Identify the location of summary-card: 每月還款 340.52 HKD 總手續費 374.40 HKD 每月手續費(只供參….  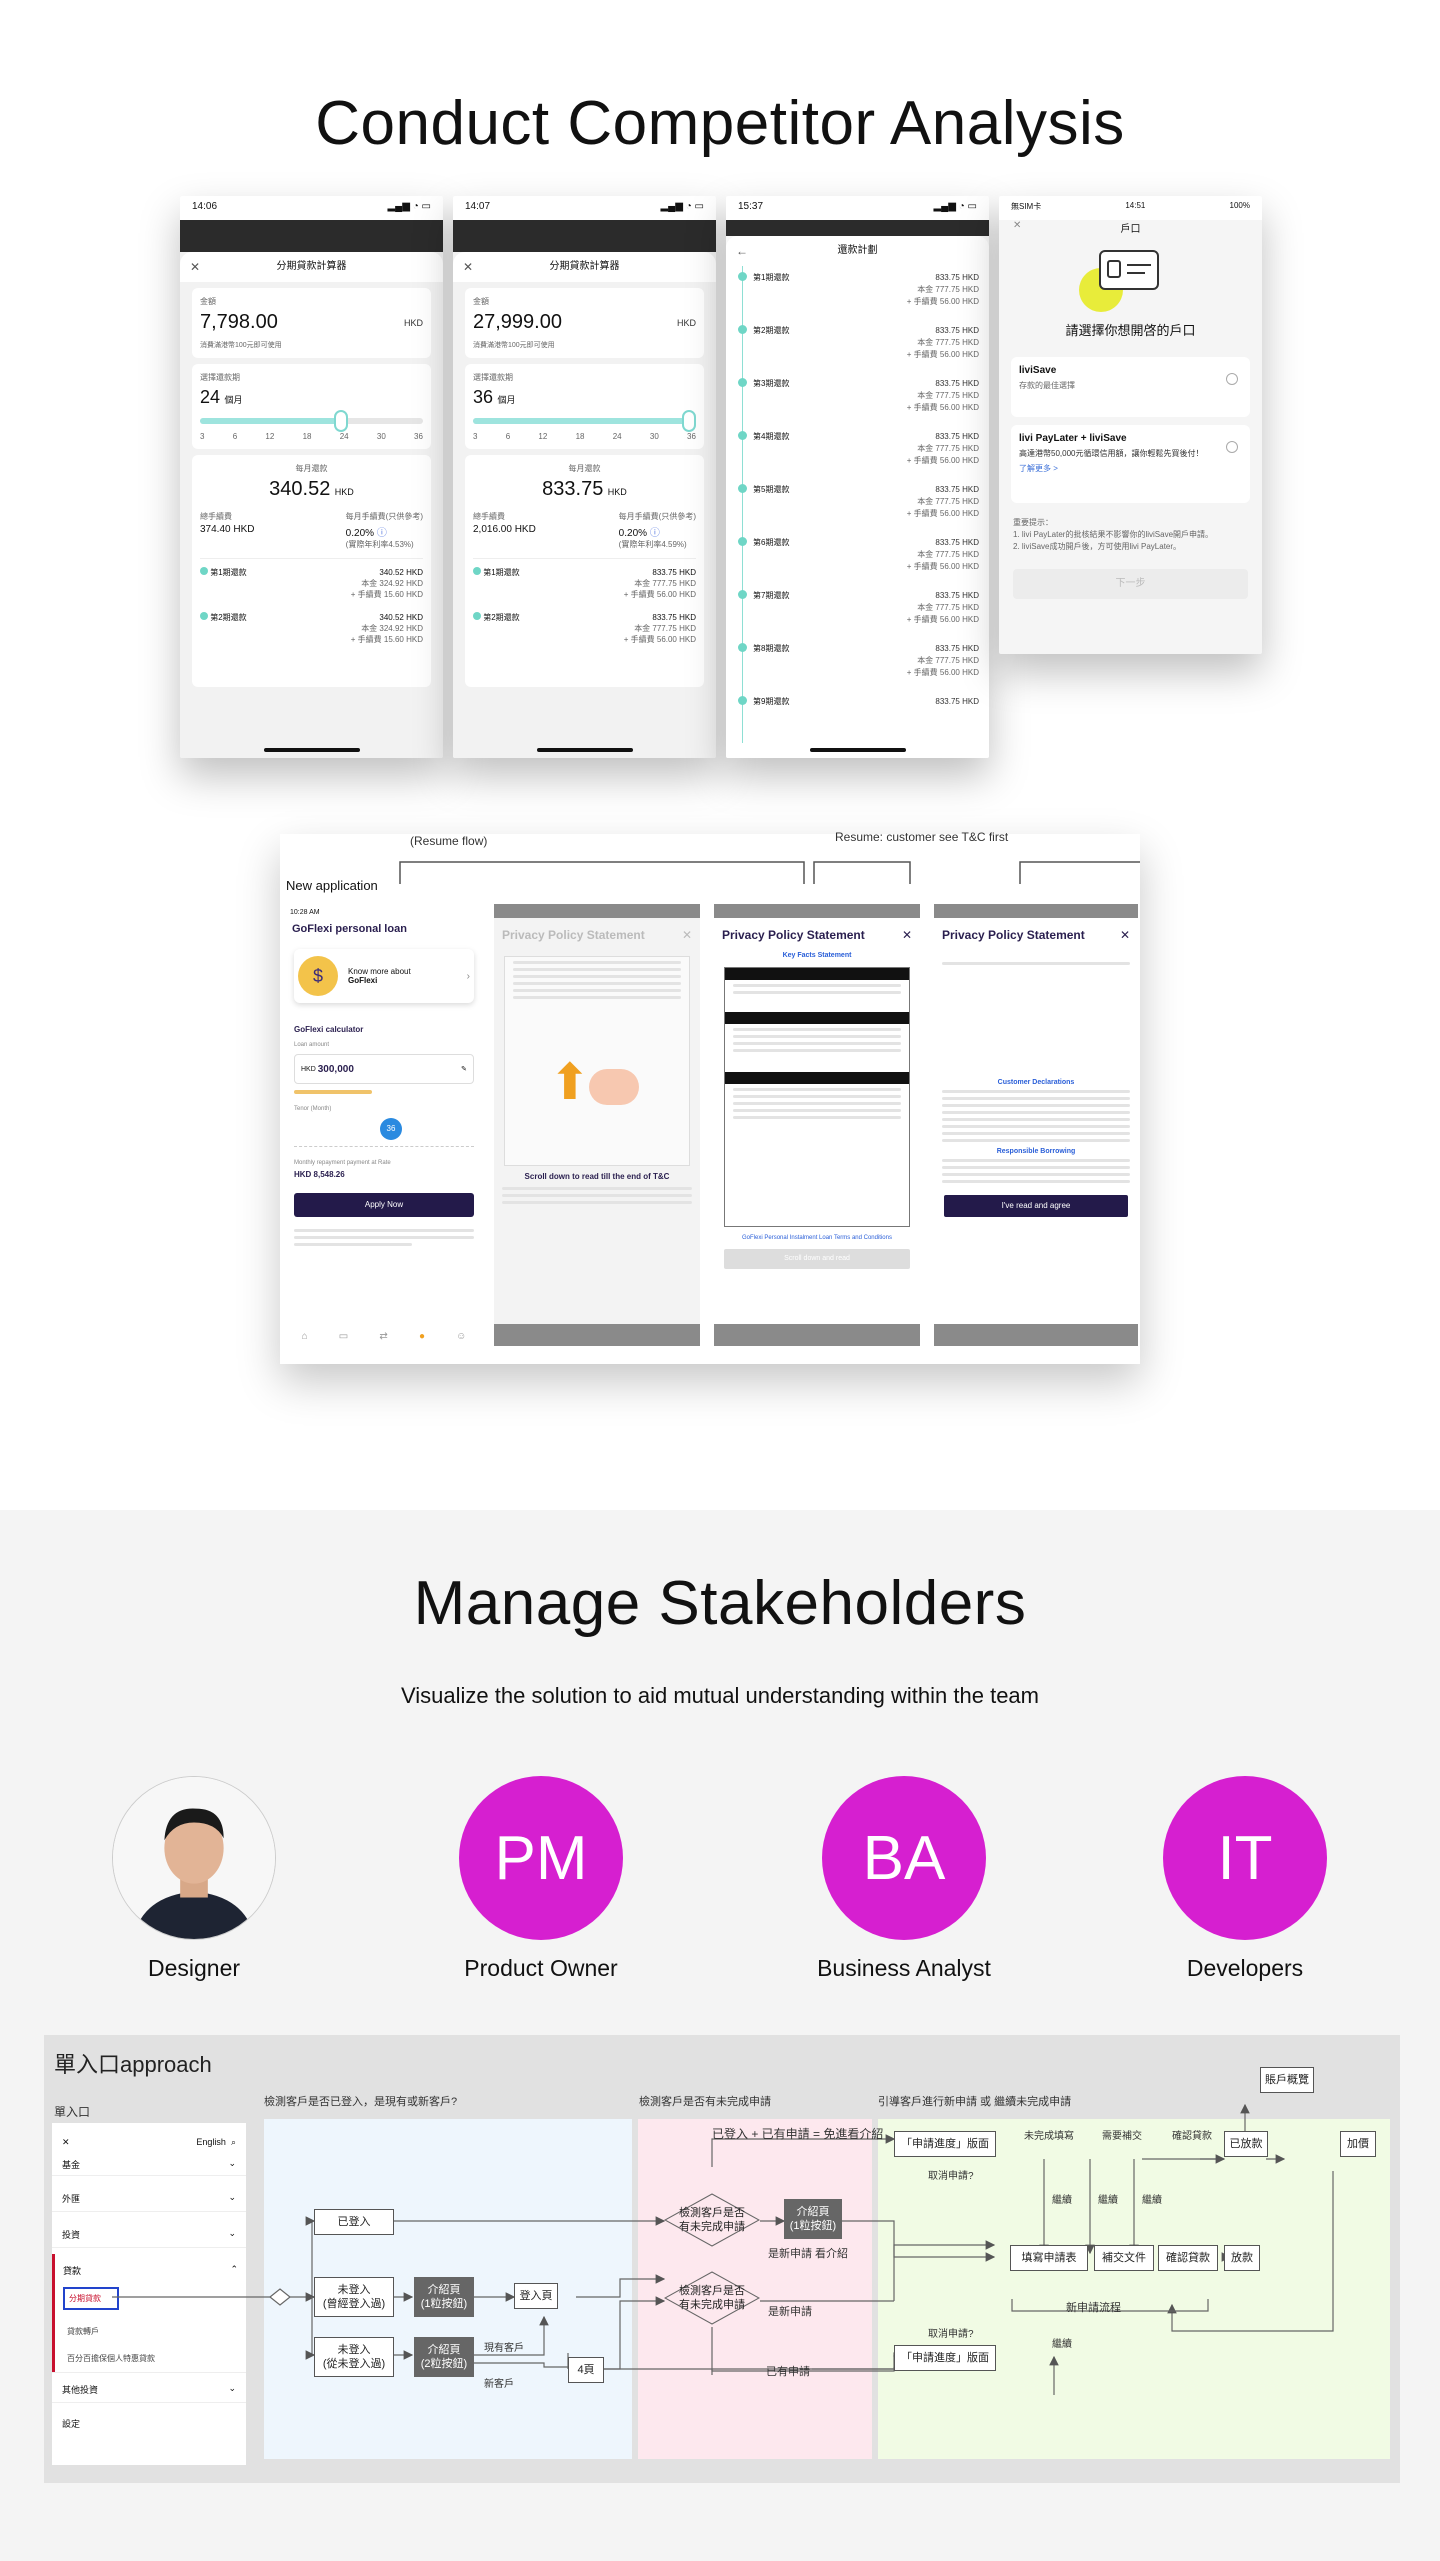
(311, 571).